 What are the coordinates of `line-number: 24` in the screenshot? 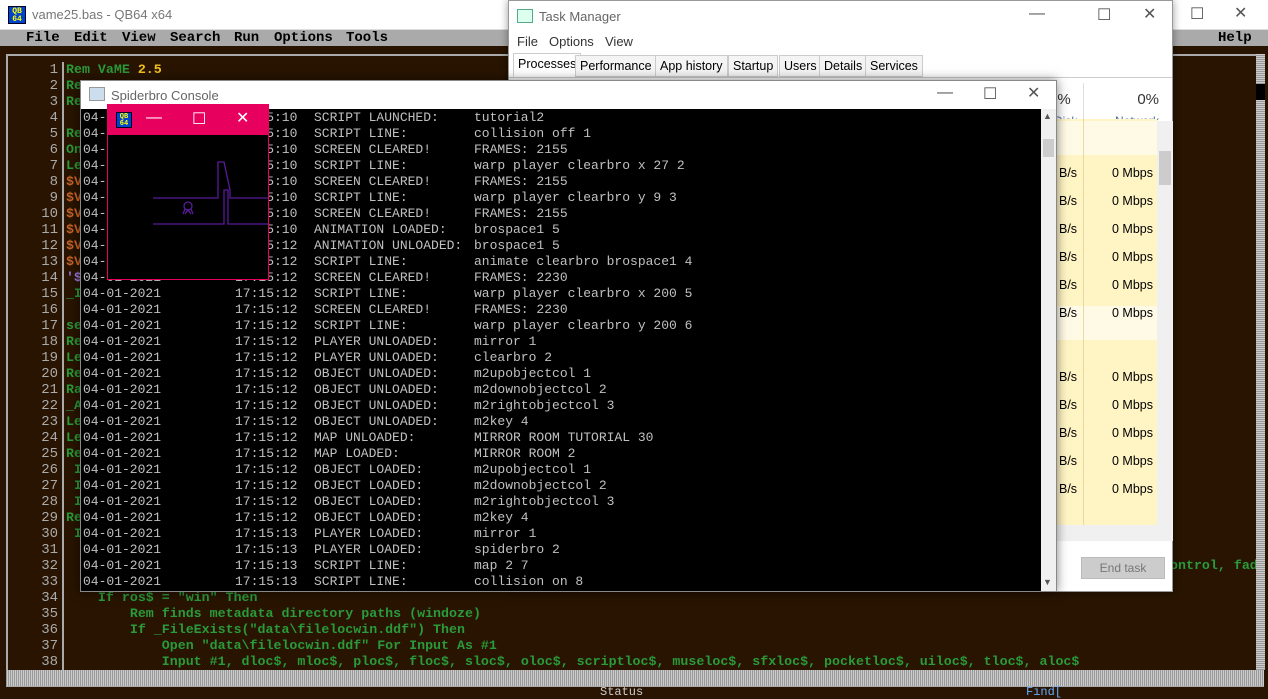 It's located at (49, 438).